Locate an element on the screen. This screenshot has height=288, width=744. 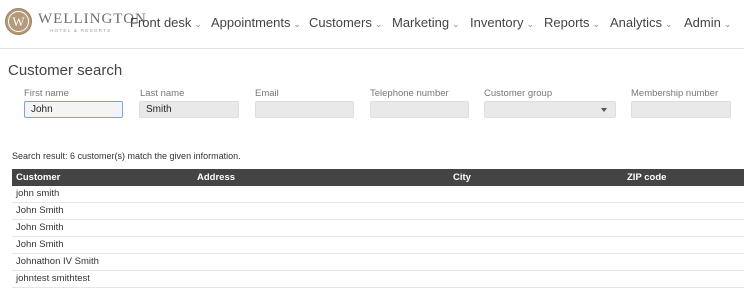
nav-label: Customers is located at coordinates (340, 22).